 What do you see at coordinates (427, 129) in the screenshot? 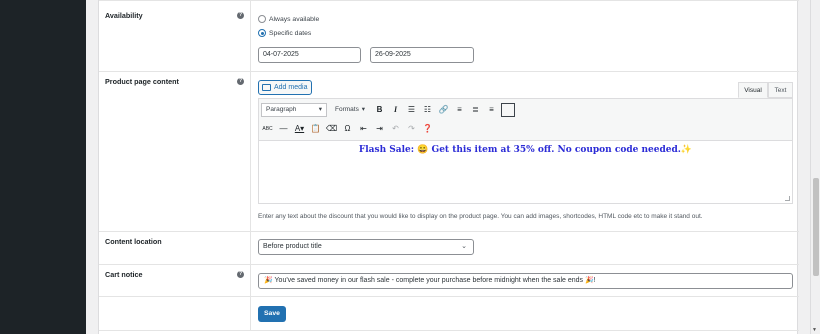
I see `help-icon: ❓` at bounding box center [427, 129].